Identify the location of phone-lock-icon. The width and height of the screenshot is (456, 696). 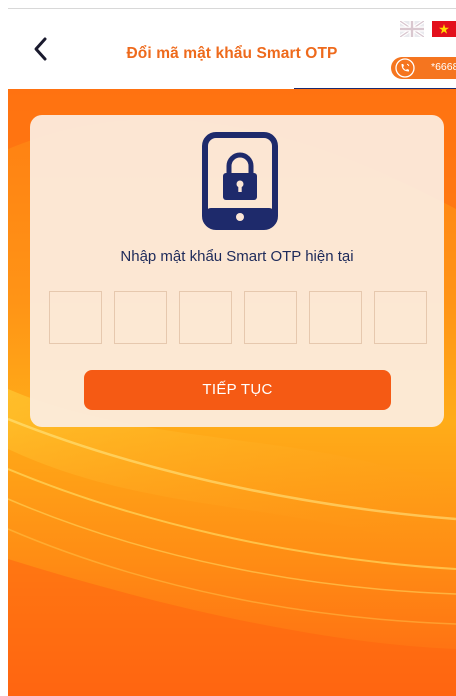
(240, 181).